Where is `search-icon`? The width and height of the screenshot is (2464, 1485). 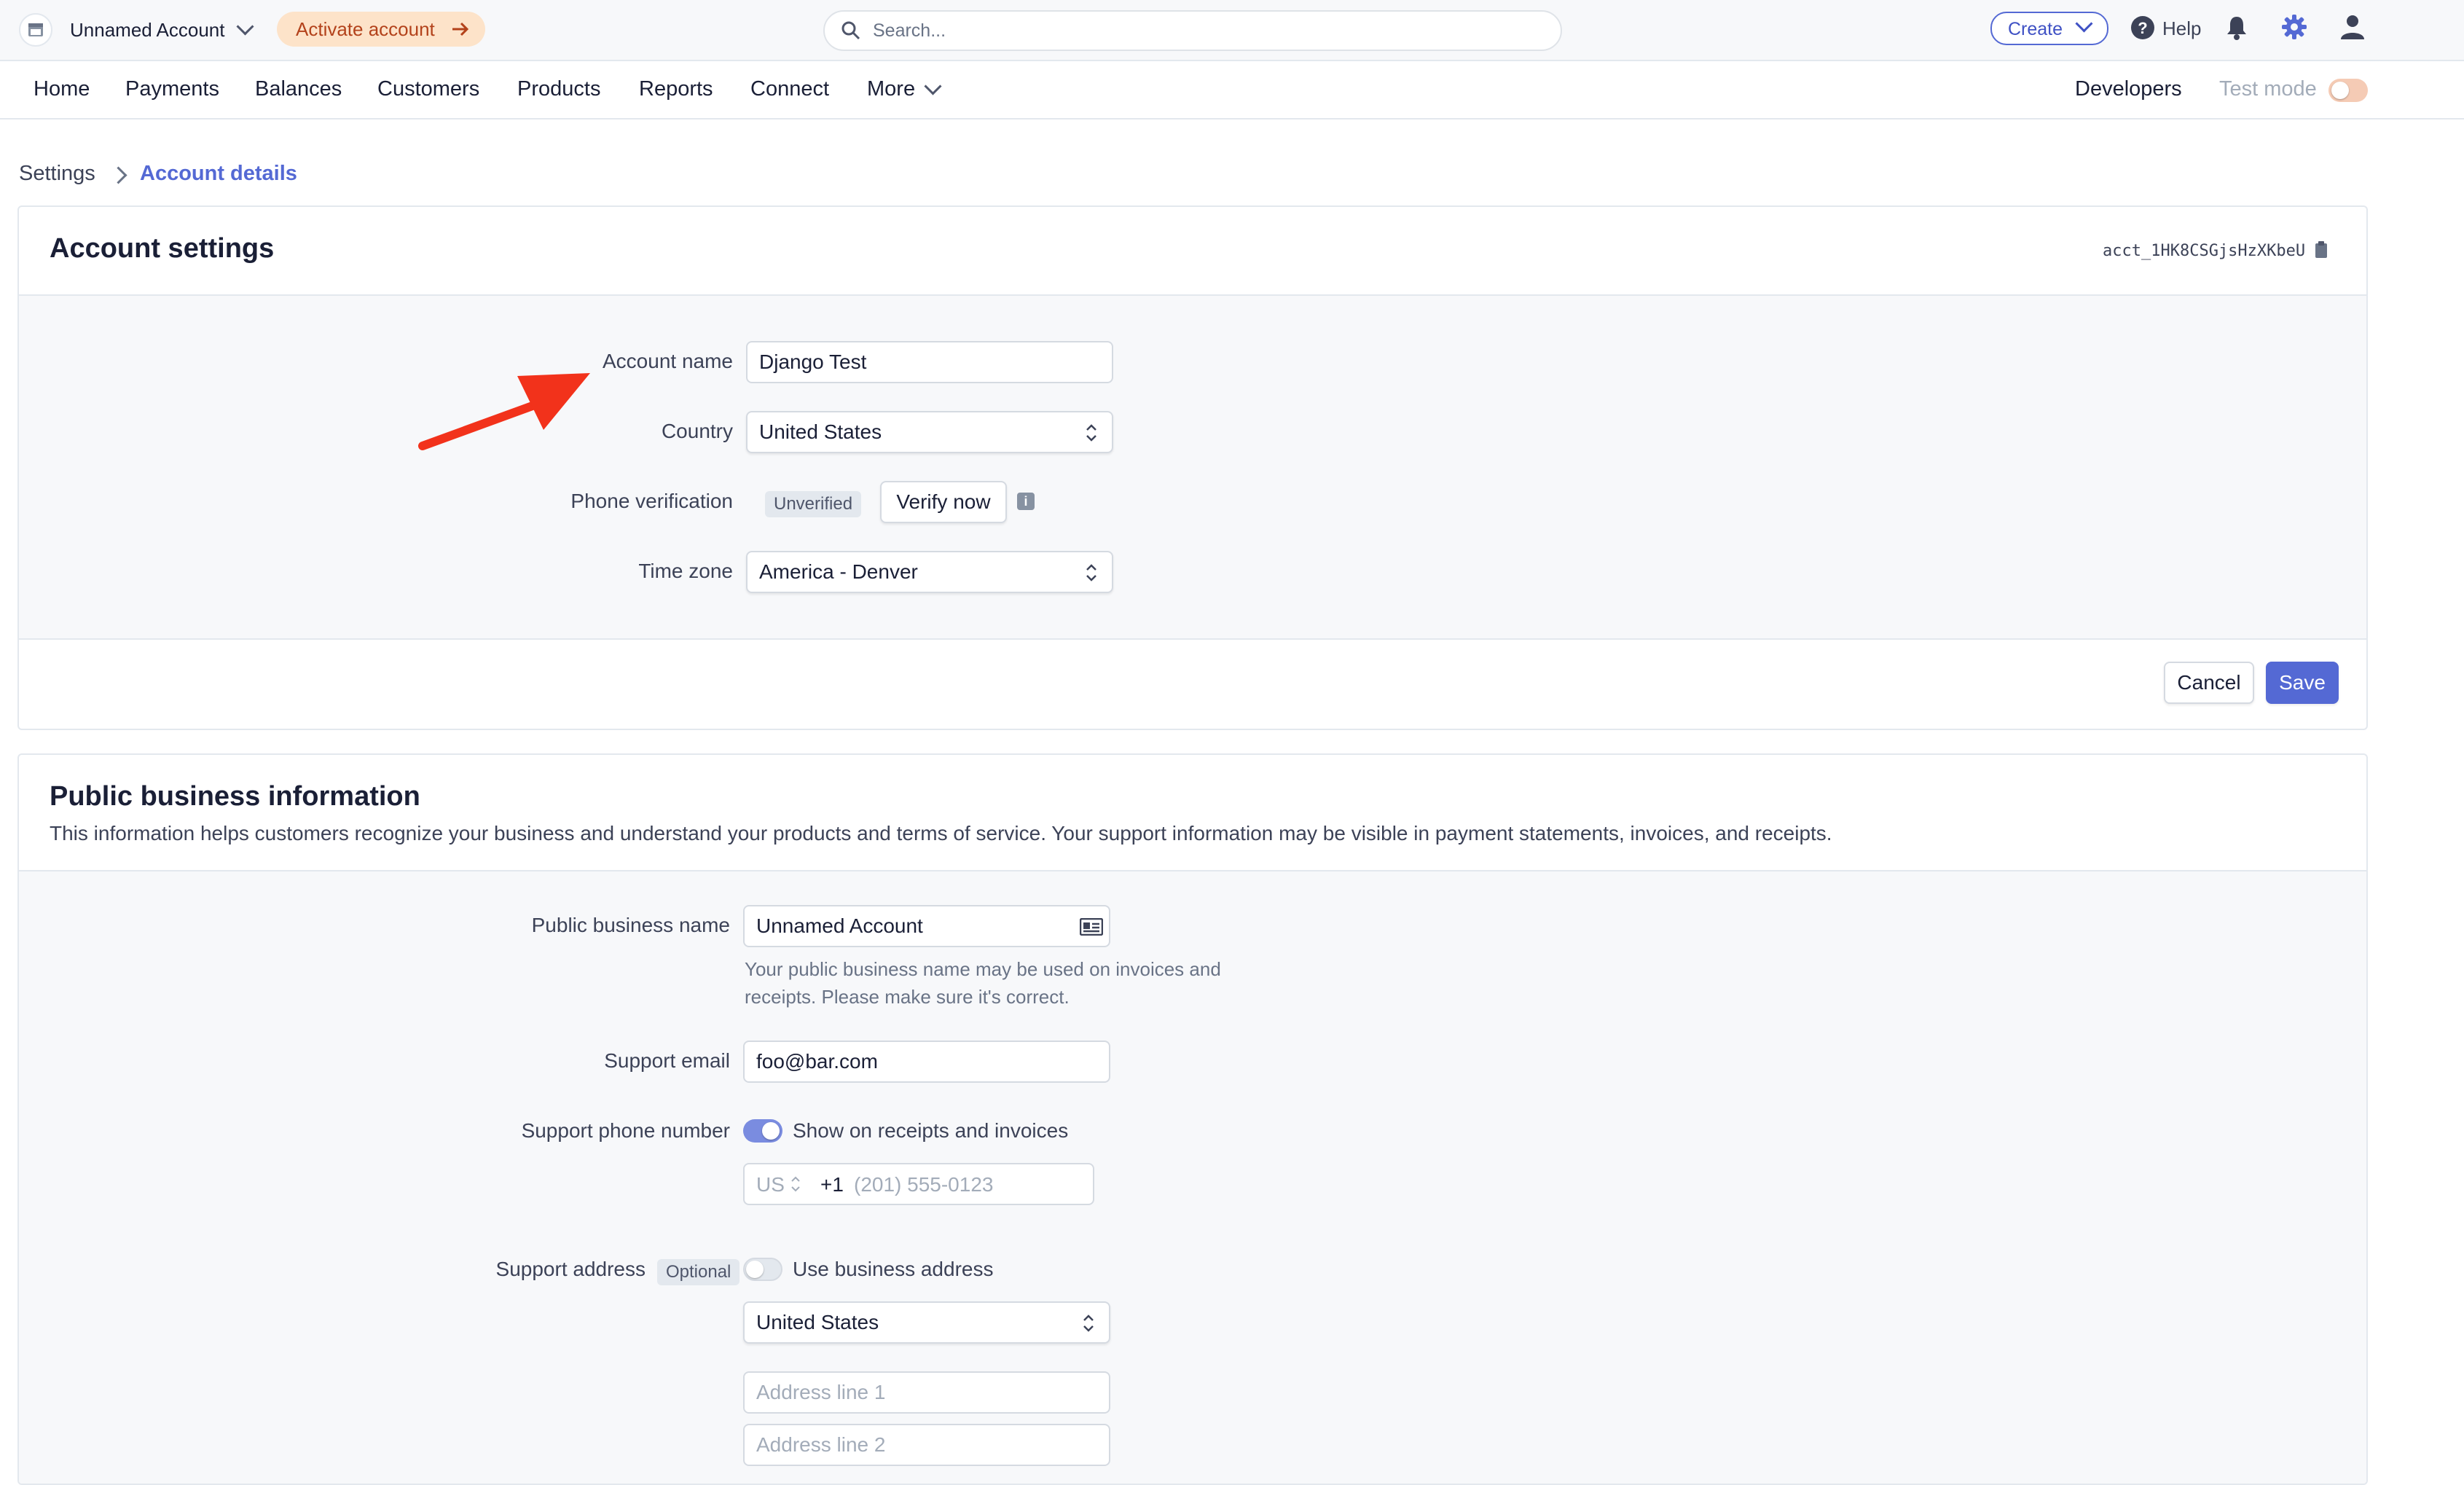
search-icon is located at coordinates (850, 30).